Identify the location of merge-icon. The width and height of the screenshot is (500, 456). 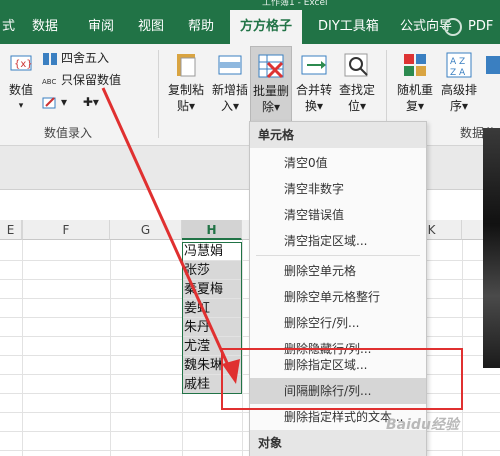
(314, 65).